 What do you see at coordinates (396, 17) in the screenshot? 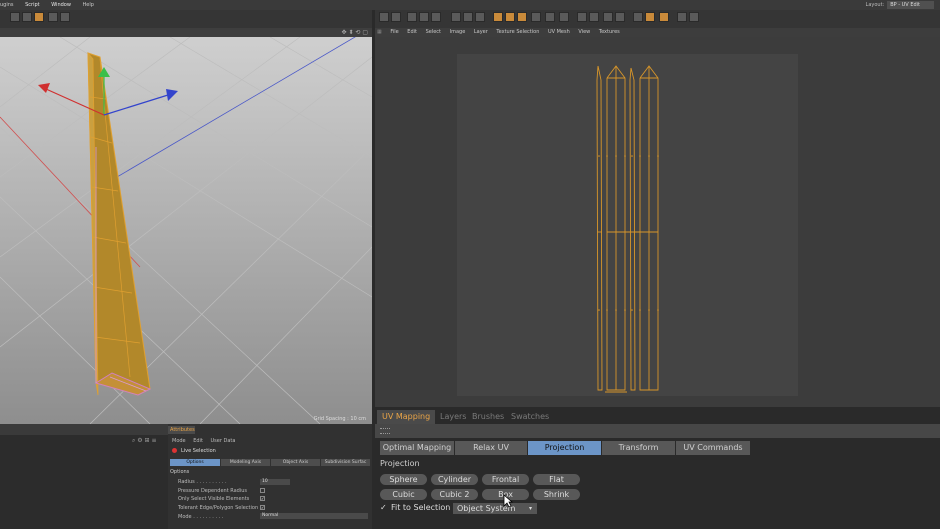
I see `uv-move-icon` at bounding box center [396, 17].